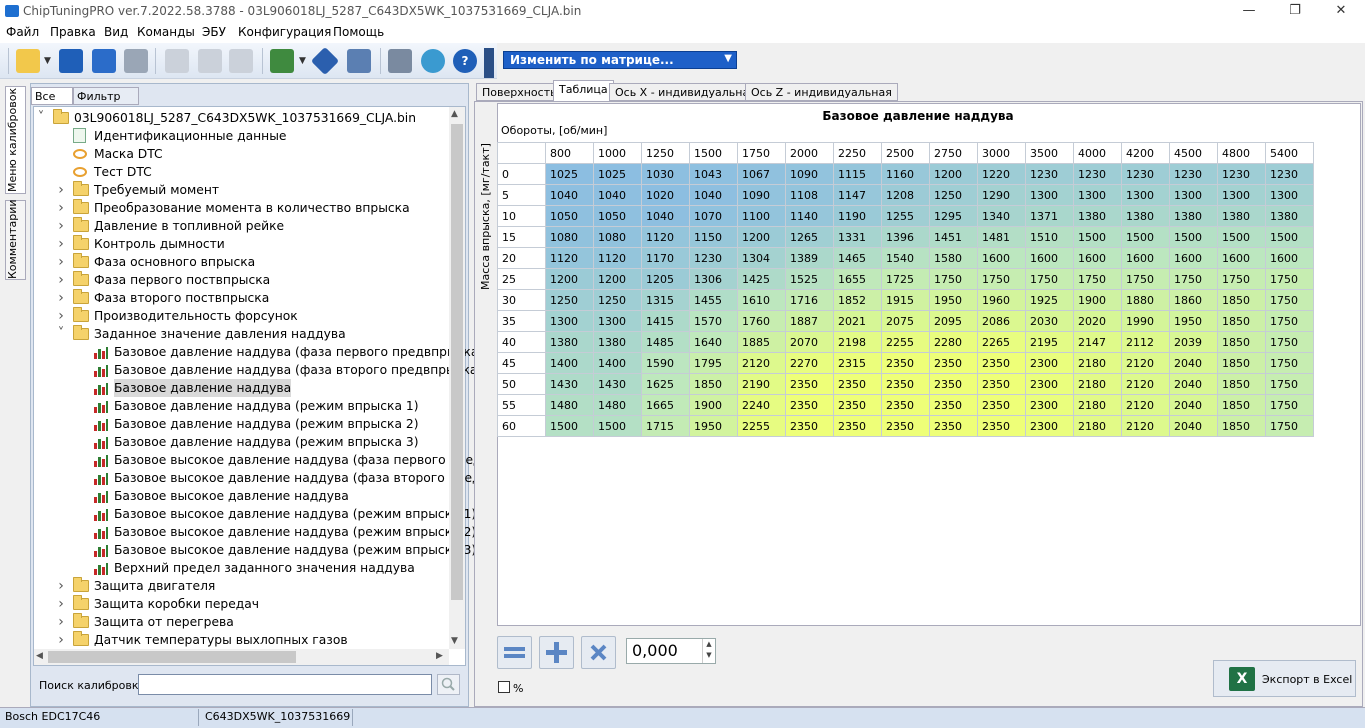  What do you see at coordinates (905, 195) in the screenshot?
I see `map-cell: 1208` at bounding box center [905, 195].